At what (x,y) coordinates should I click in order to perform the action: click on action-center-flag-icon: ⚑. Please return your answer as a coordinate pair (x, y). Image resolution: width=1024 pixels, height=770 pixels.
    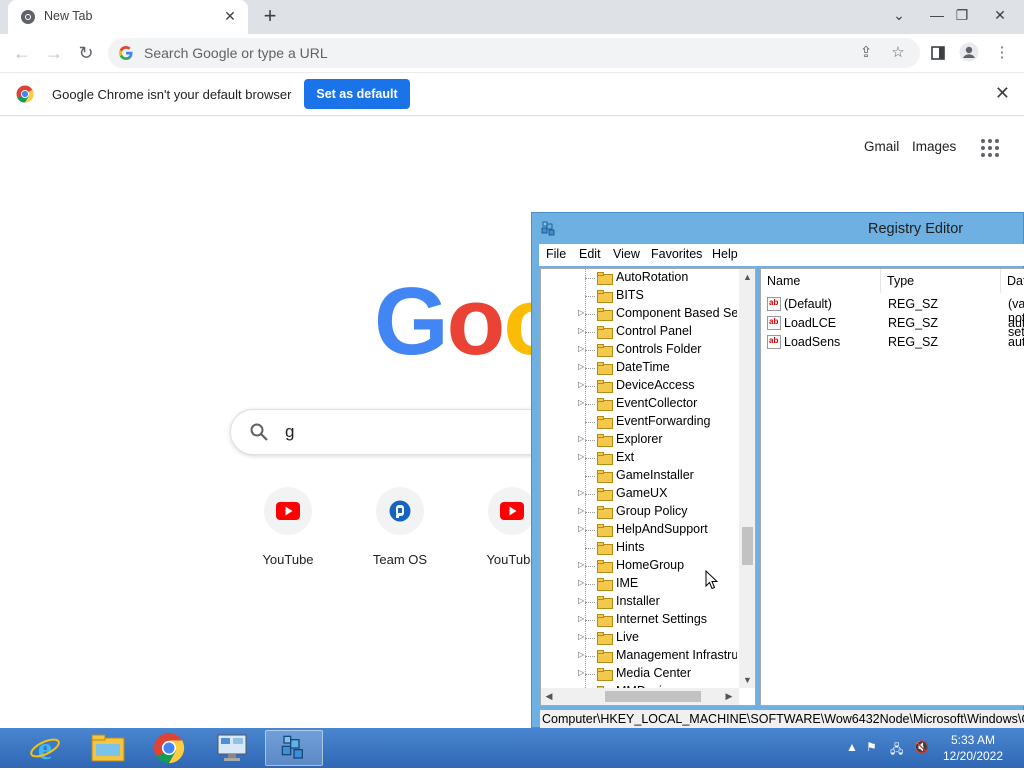
    Looking at the image, I should click on (871, 747).